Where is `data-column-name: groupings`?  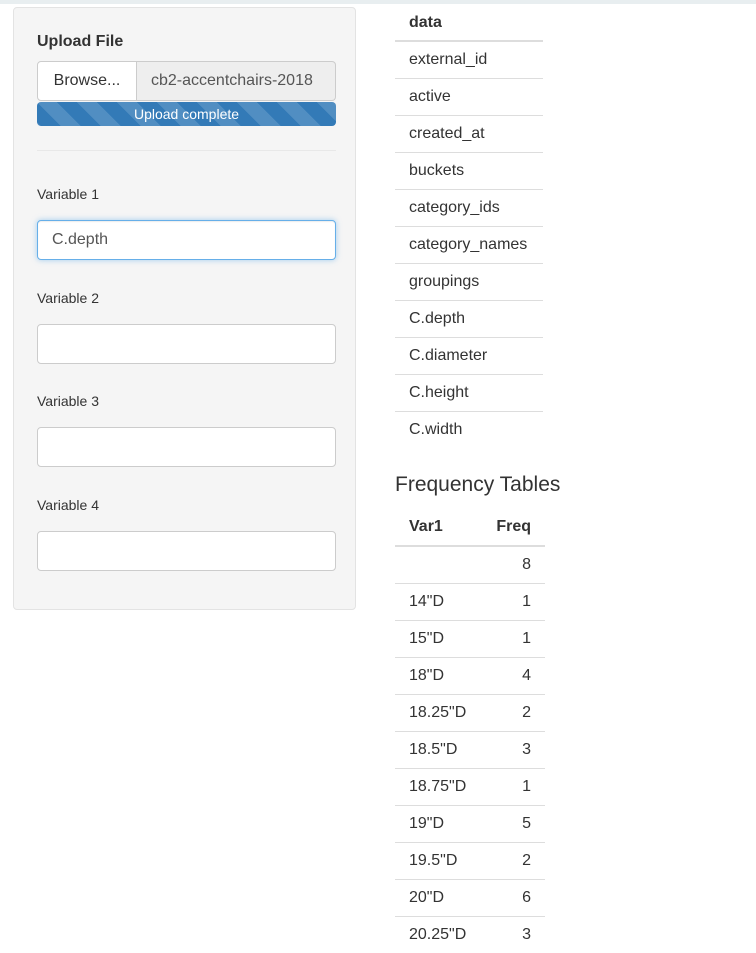
data-column-name: groupings is located at coordinates (469, 282).